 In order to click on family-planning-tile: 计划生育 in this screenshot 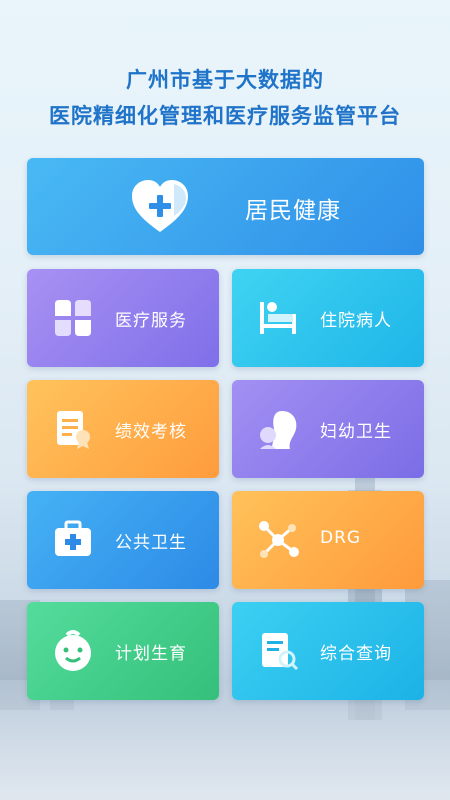, I will do `click(123, 651)`.